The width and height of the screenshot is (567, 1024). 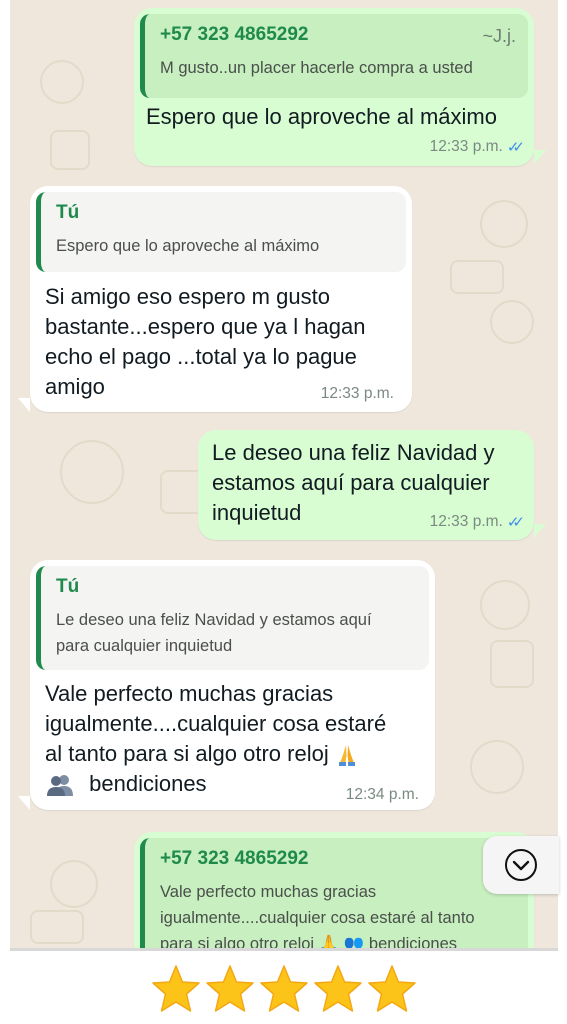 What do you see at coordinates (216, 723) in the screenshot?
I see `message-line: igualmente....cualquier cosa estaré` at bounding box center [216, 723].